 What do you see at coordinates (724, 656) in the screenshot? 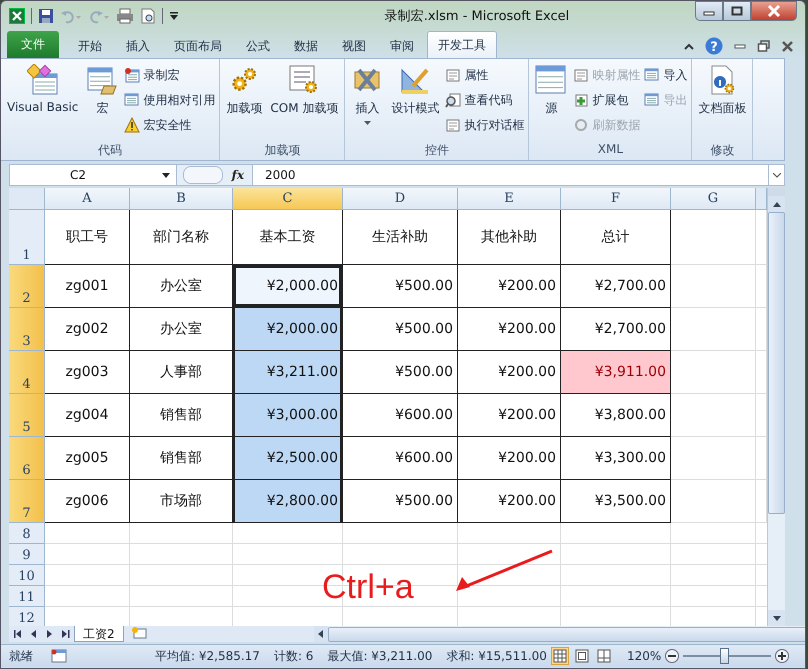
I see `zoom-slider-thumb` at bounding box center [724, 656].